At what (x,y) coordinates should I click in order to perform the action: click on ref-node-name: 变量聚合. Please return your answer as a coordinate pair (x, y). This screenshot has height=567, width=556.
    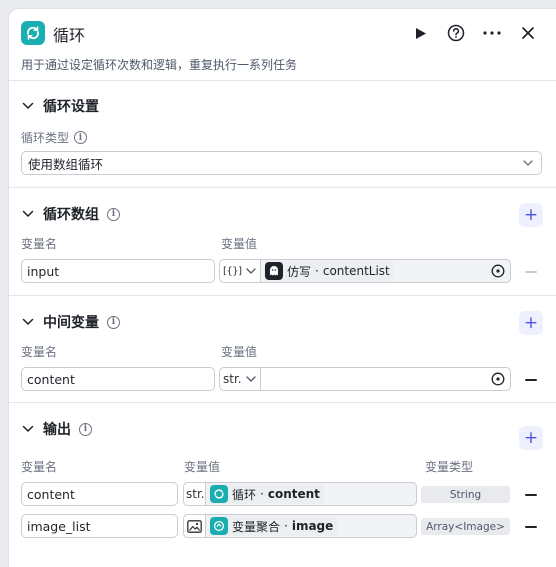
    Looking at the image, I should click on (256, 526).